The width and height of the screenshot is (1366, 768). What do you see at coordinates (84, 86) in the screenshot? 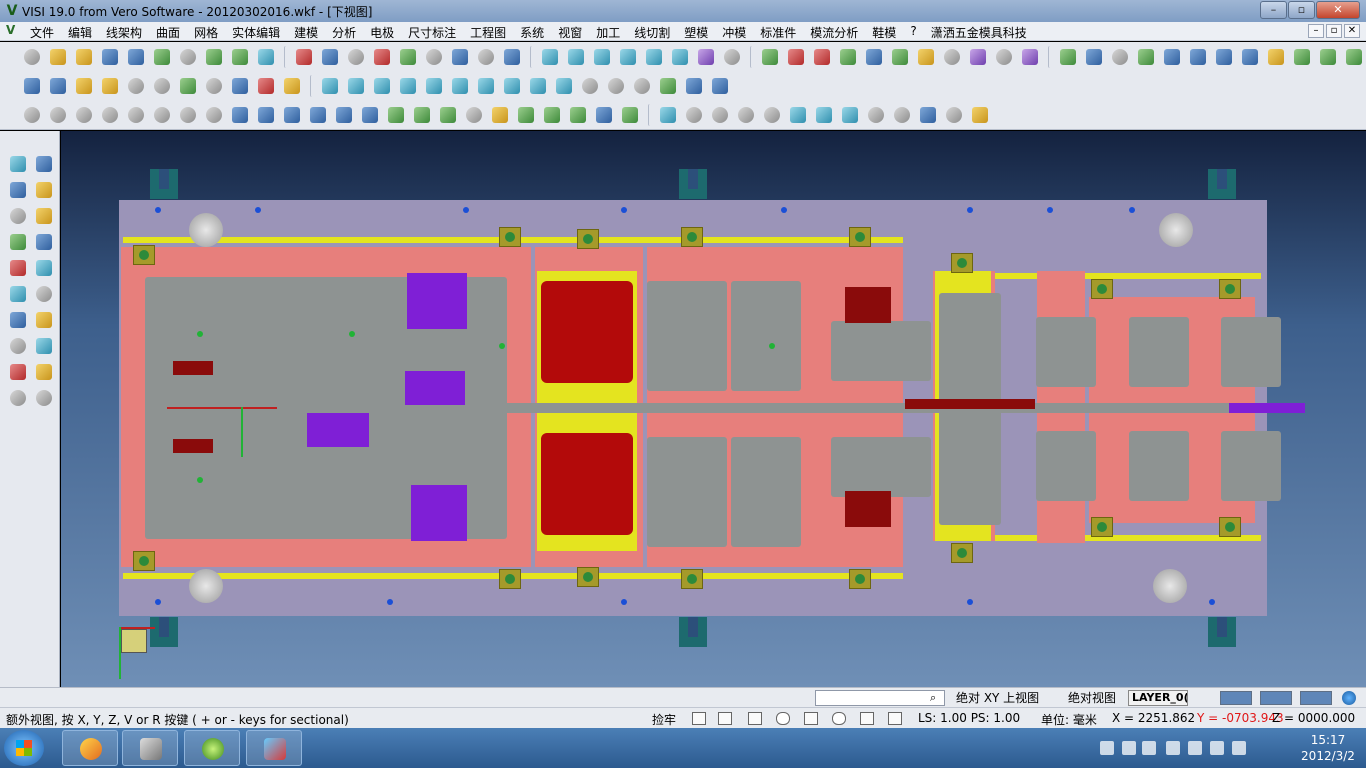
I see `solid-add-icon` at bounding box center [84, 86].